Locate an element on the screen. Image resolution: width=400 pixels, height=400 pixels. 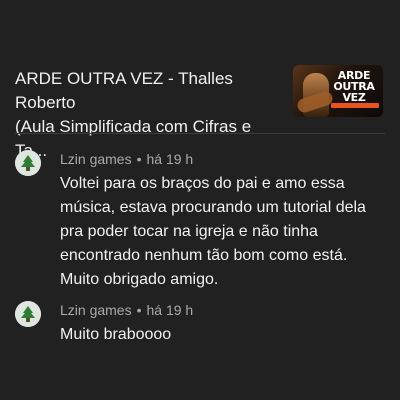
video-thumbnail: ARDE OUTRA VEZ is located at coordinates (338, 91).